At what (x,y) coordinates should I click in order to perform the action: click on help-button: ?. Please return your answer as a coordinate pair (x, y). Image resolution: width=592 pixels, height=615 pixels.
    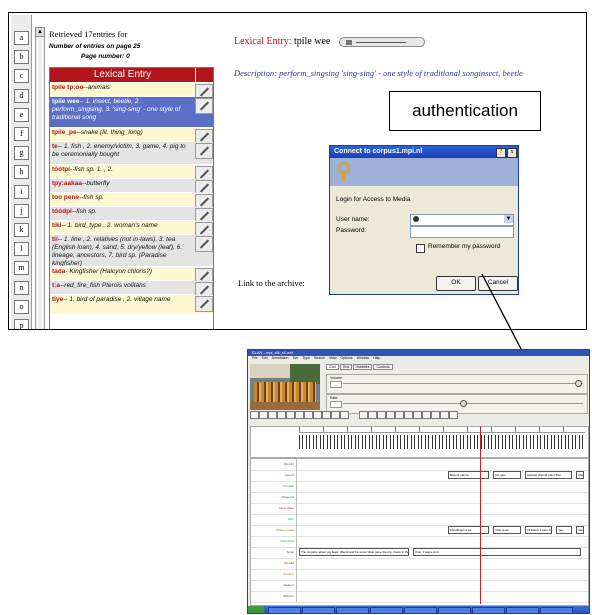
    Looking at the image, I should click on (501, 153).